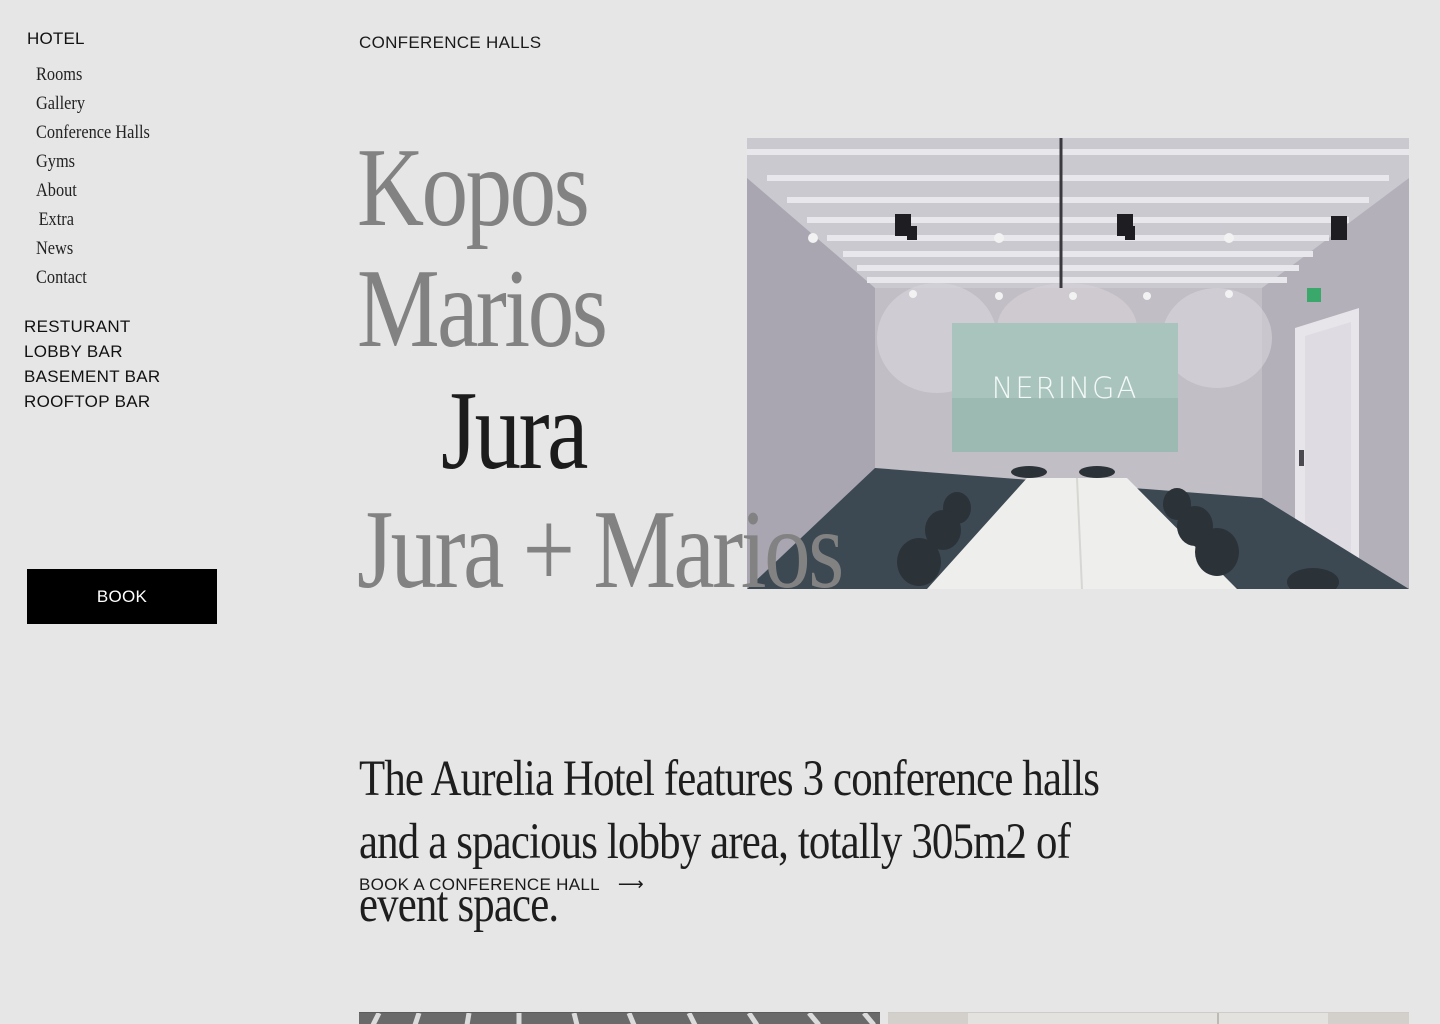 The image size is (1440, 1024). What do you see at coordinates (93, 132) in the screenshot?
I see `nav-item-conference-halls: Conference Halls` at bounding box center [93, 132].